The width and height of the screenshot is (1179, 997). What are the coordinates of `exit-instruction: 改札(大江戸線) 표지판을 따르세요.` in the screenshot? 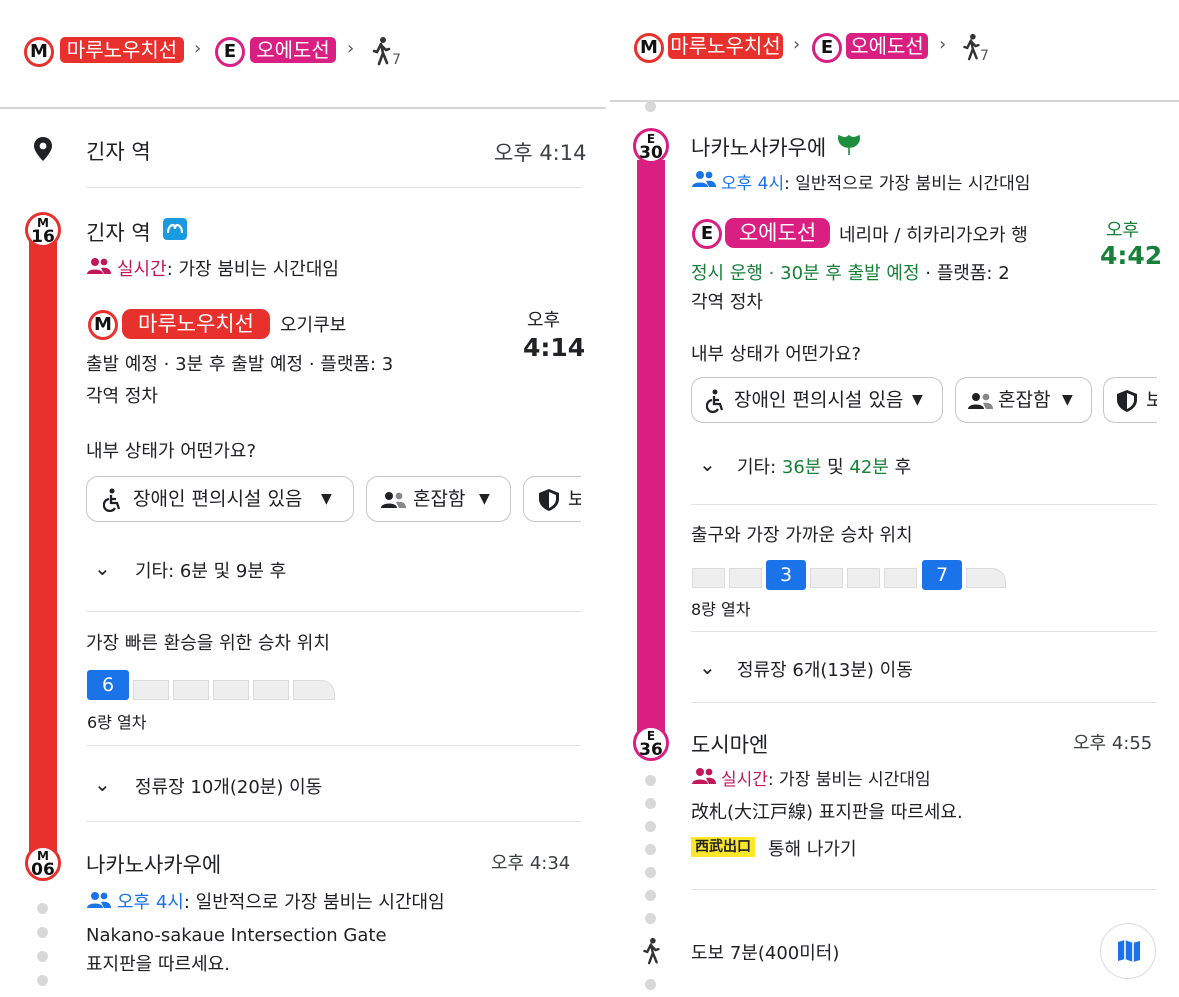 It's located at (827, 812).